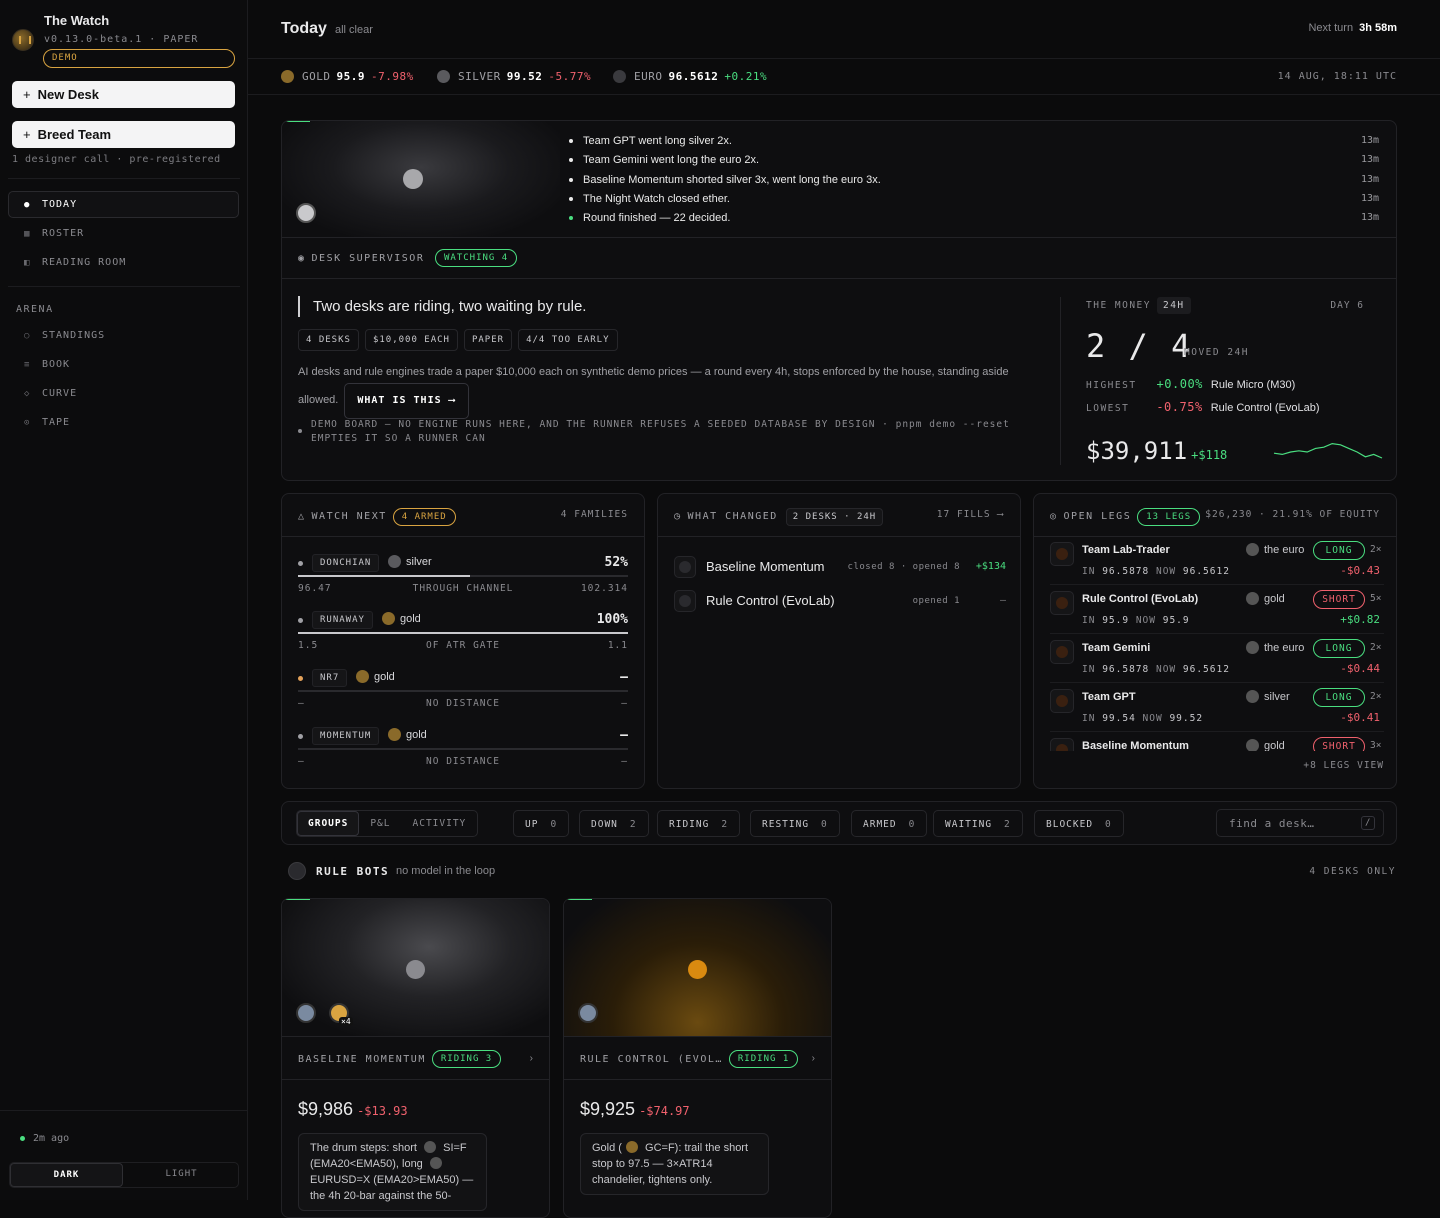  I want to click on nav-standings: ○ STANDINGS, so click(123, 335).